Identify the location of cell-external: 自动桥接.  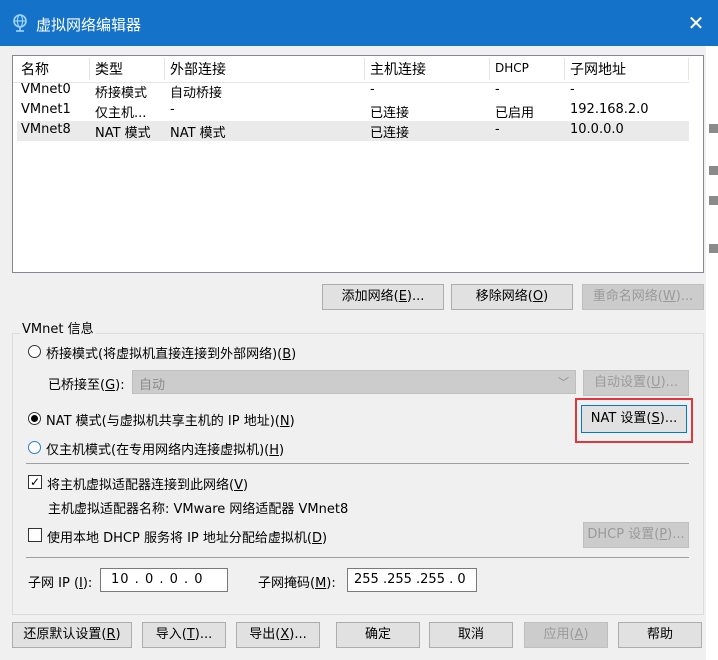
(196, 93).